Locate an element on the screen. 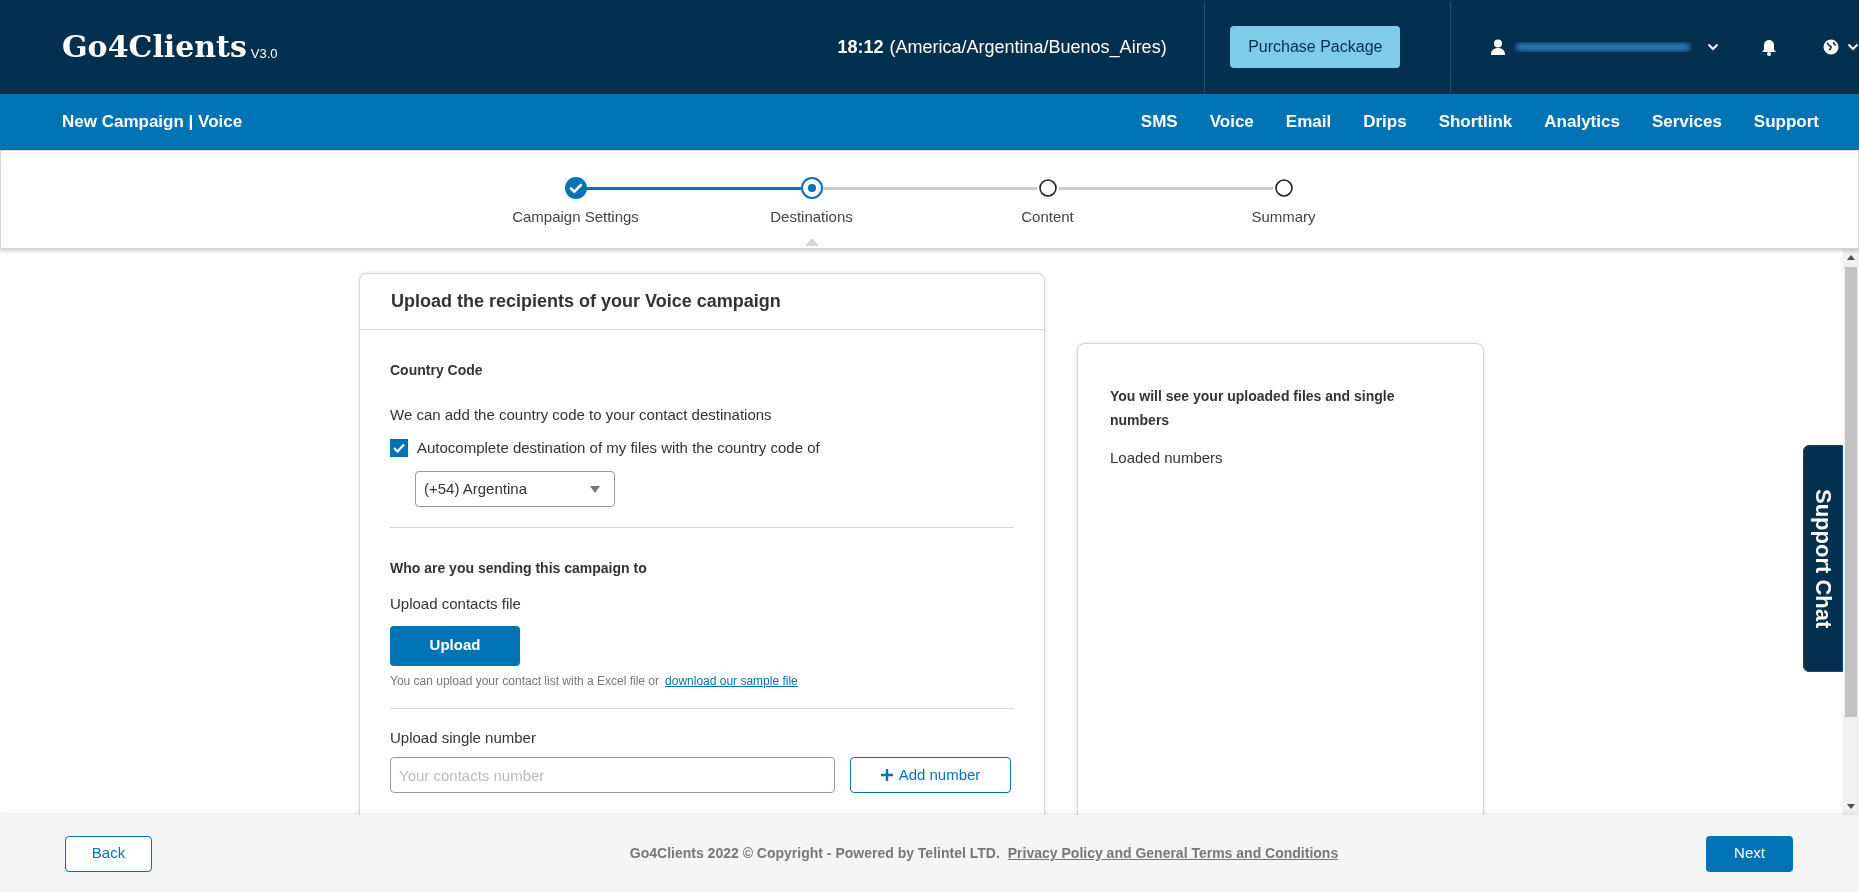 The width and height of the screenshot is (1859, 892). nav-link: Shortlink is located at coordinates (1475, 122).